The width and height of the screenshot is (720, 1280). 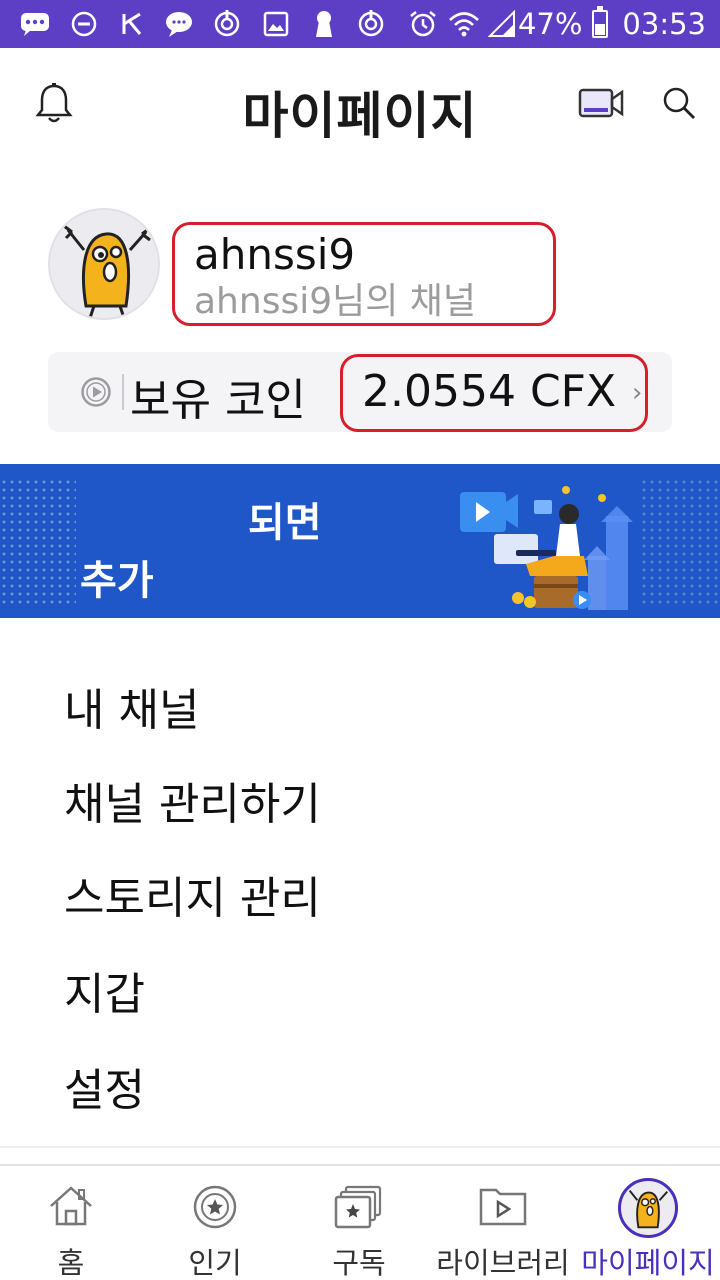 I want to click on nav-home: 홈, so click(x=71, y=1223).